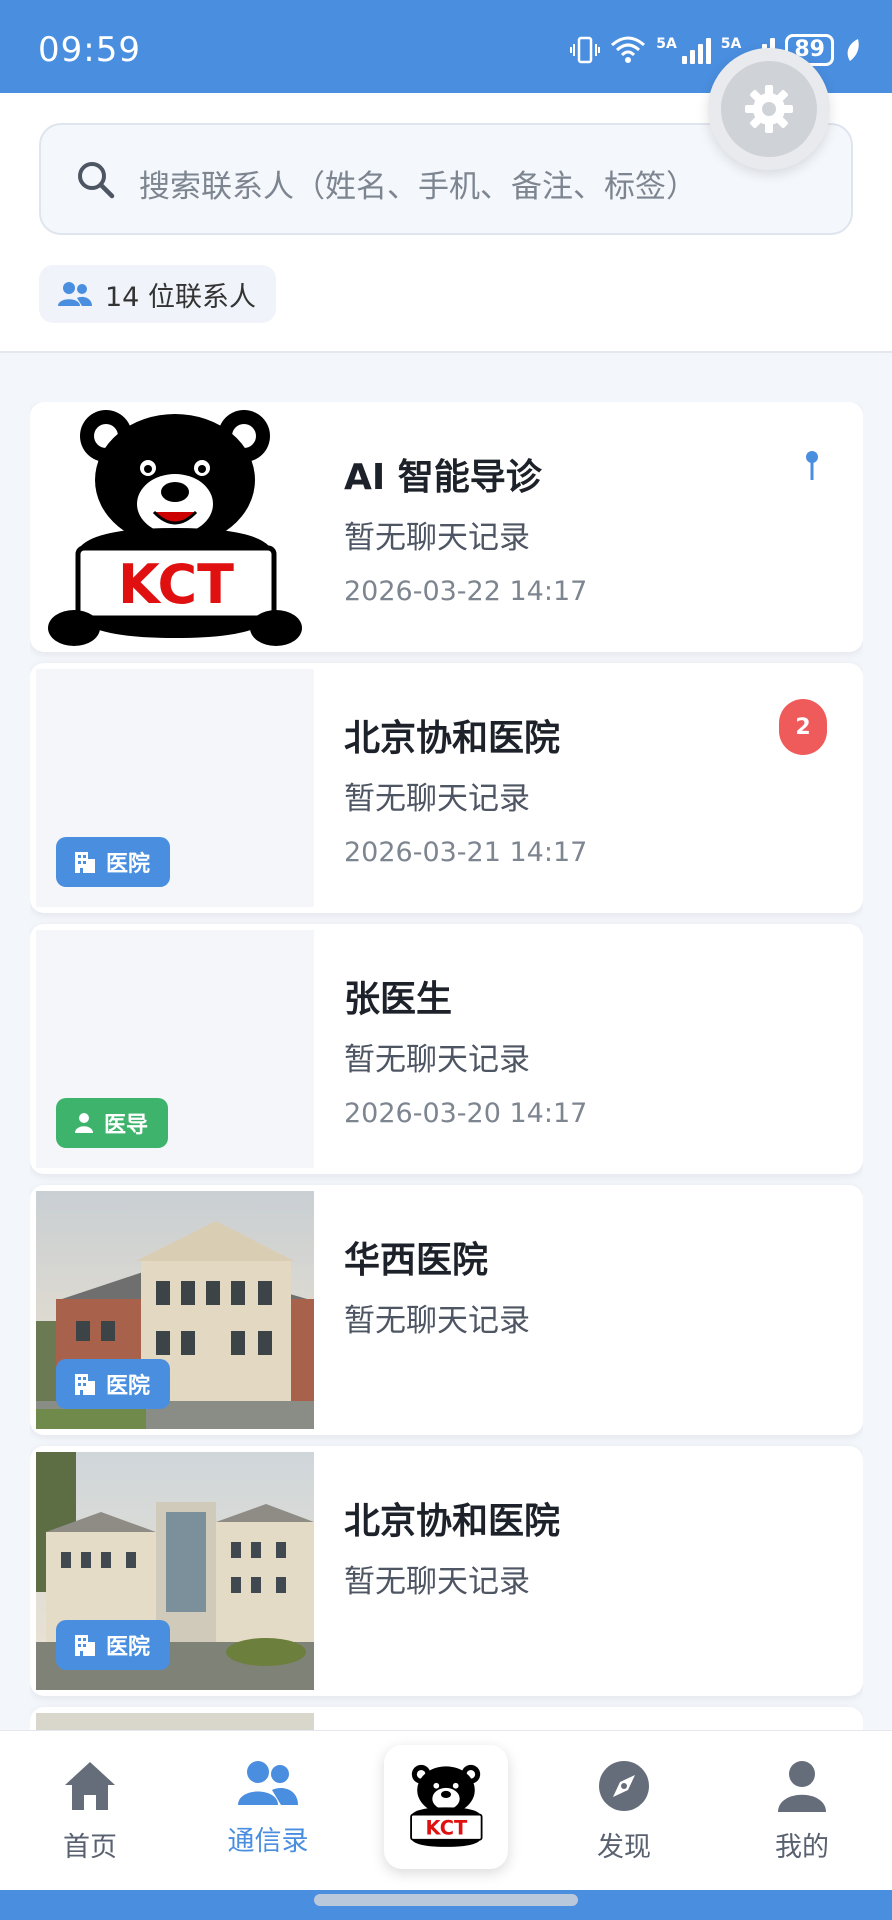 This screenshot has width=892, height=1920. I want to click on timestamp: 2026-03-21 14:17, so click(466, 852).